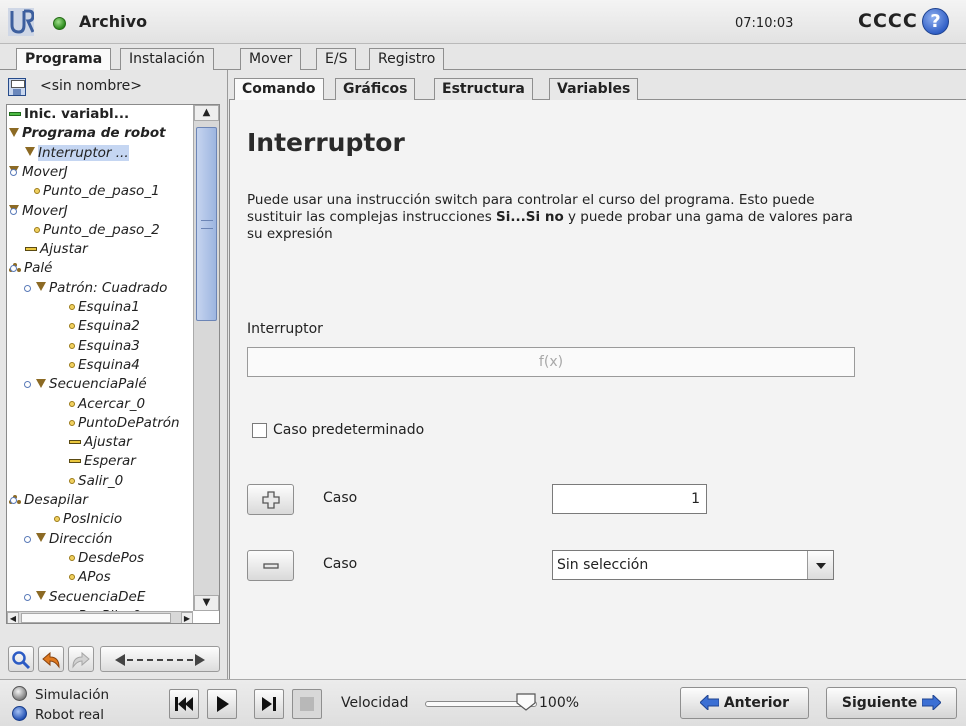  I want to click on redo-button, so click(81, 659).